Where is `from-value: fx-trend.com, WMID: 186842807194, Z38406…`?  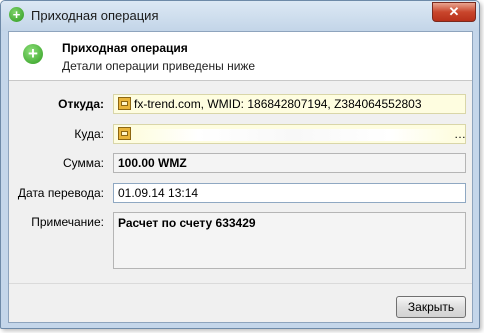 from-value: fx-trend.com, WMID: 186842807194, Z38406… is located at coordinates (278, 104).